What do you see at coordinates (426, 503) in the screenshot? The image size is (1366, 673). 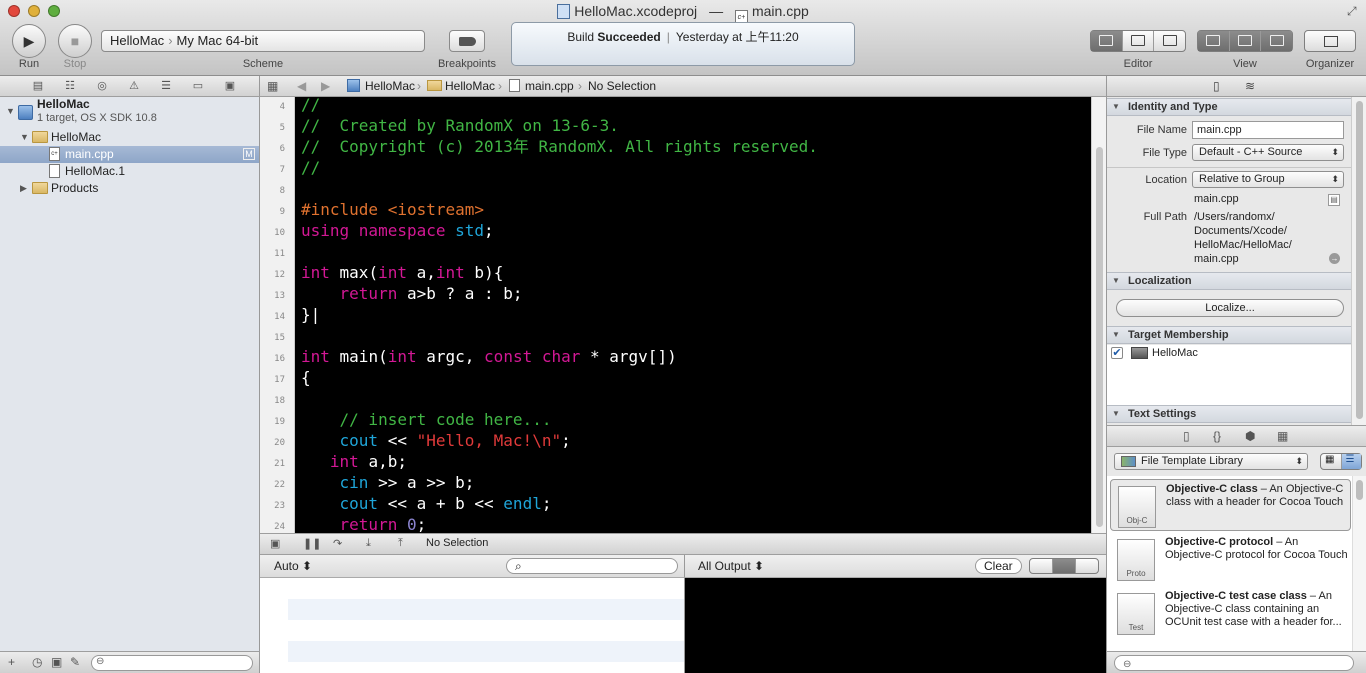 I see `code-line: cout << a + b << endl;` at bounding box center [426, 503].